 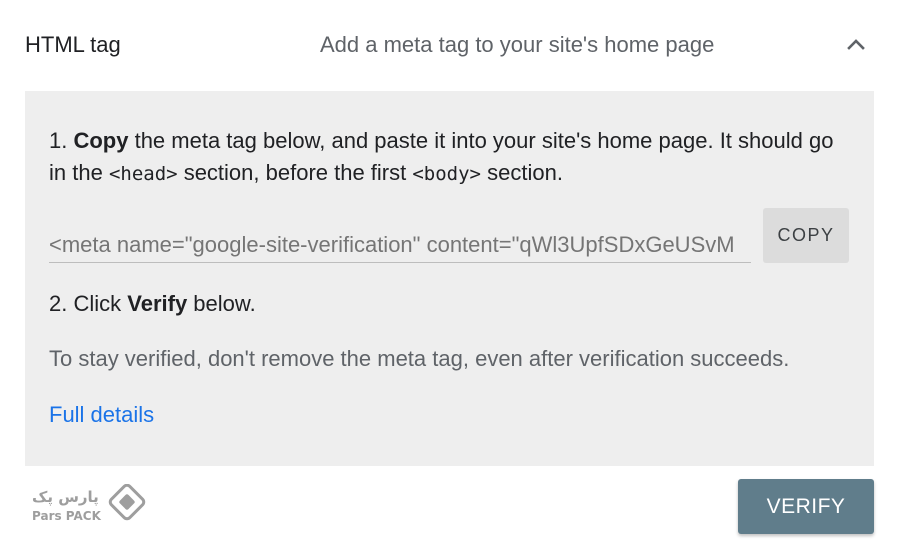 I want to click on step-1-number: 1., so click(x=61, y=140).